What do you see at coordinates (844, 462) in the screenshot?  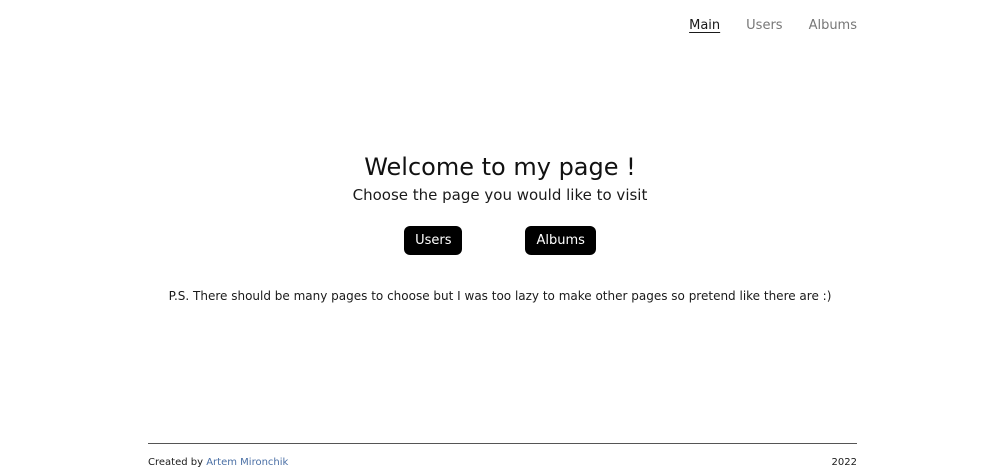 I see `footer-year: 2022` at bounding box center [844, 462].